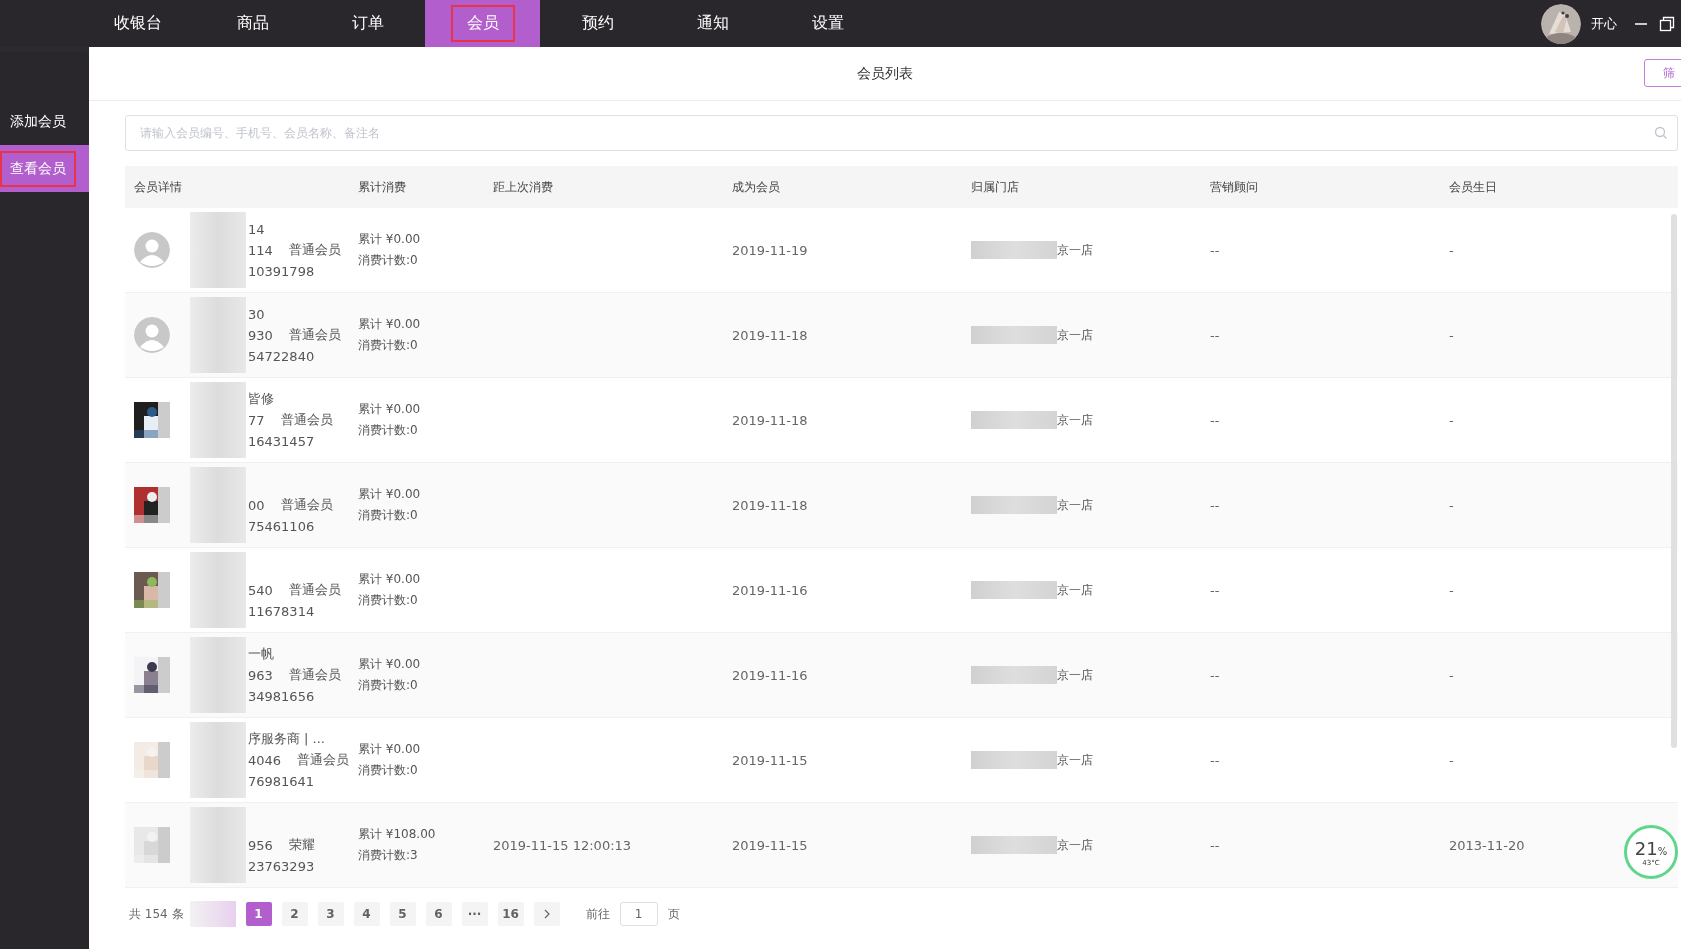  I want to click on scrollbar, so click(1674, 481).